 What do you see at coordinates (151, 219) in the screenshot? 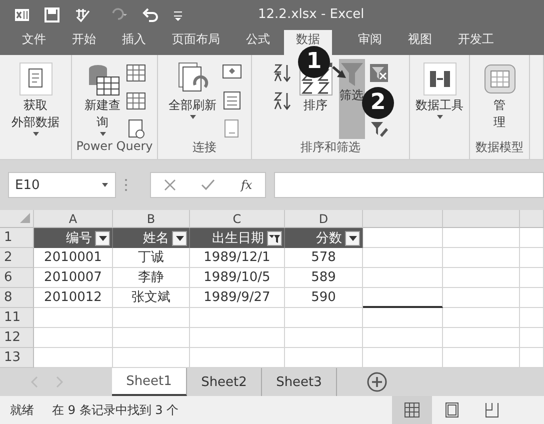
I see `column-header: B` at bounding box center [151, 219].